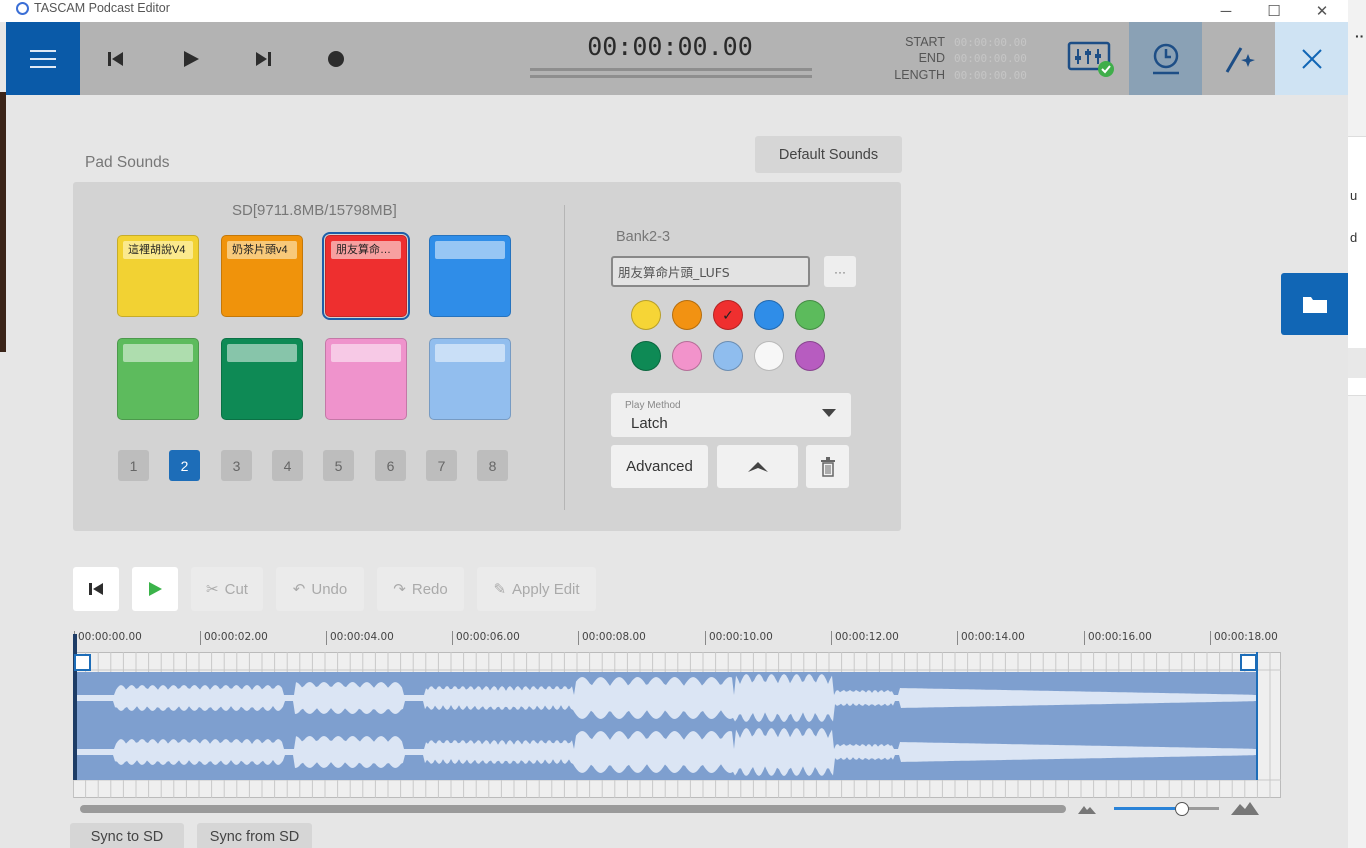 This screenshot has height=848, width=1366. I want to click on title-bar: TASCAM Podcast Editor ─ ☐ ✕, so click(674, 11).